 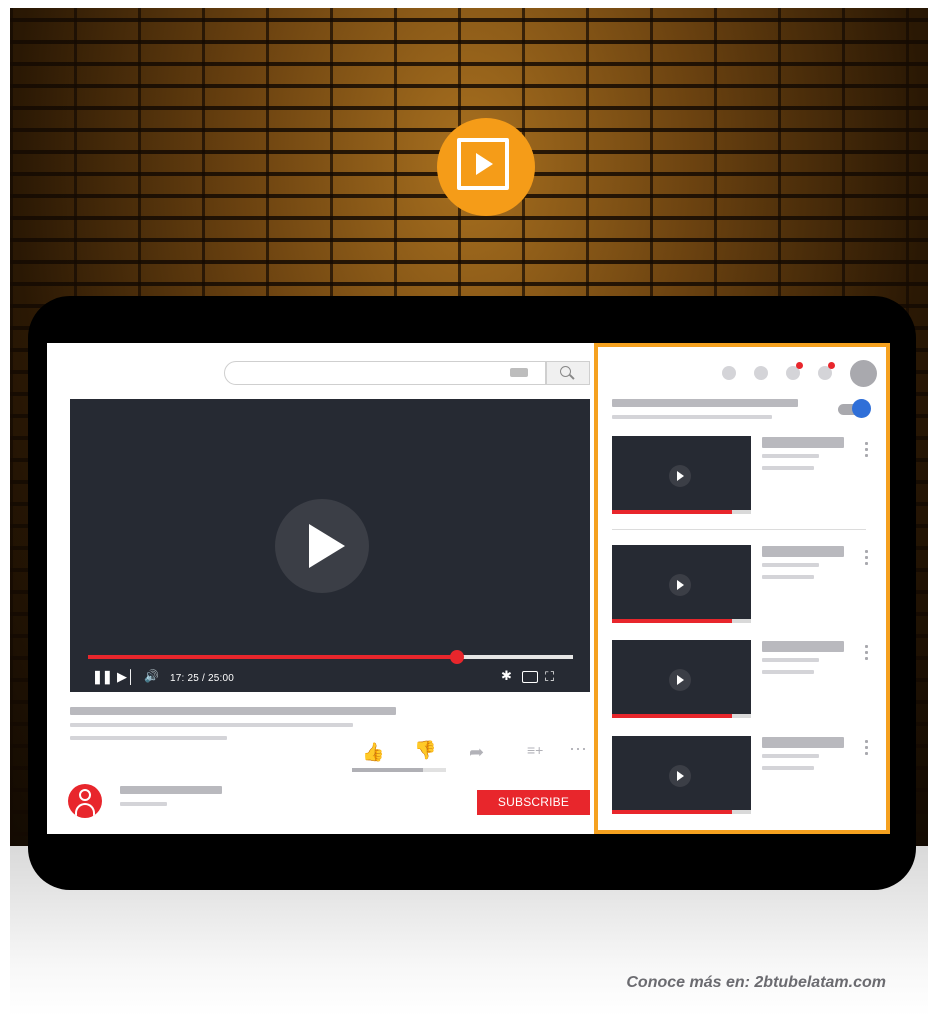 What do you see at coordinates (476, 752) in the screenshot?
I see `share-icon: ➦` at bounding box center [476, 752].